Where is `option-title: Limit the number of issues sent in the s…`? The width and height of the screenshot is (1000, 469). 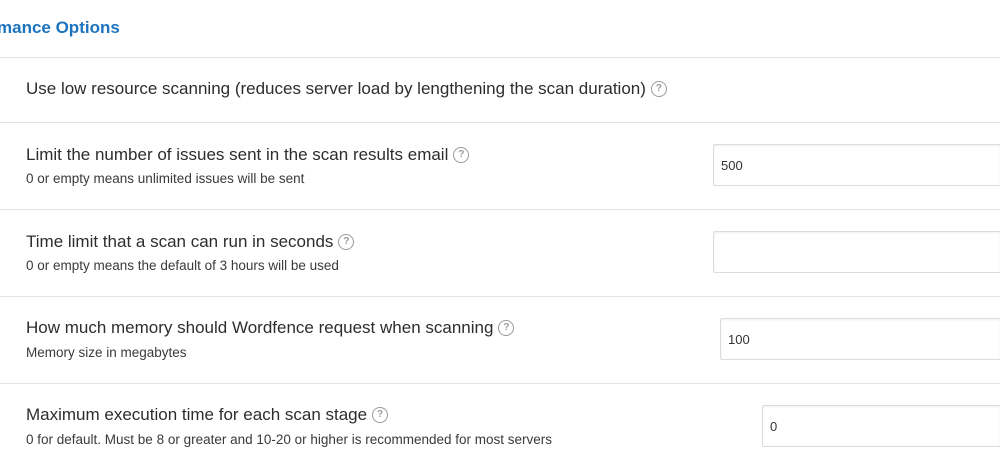 option-title: Limit the number of issues sent in the s… is located at coordinates (248, 155).